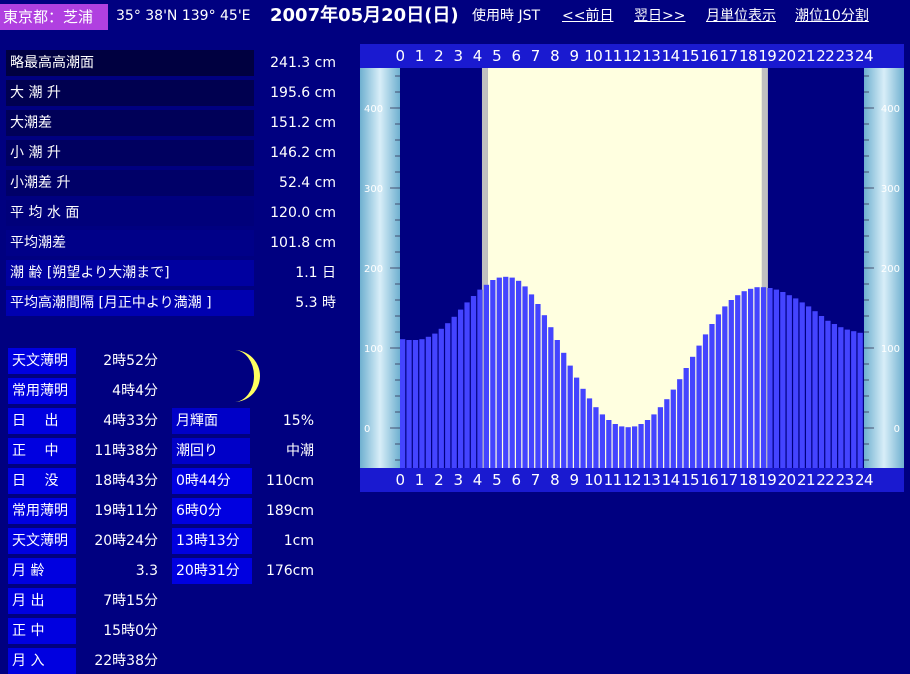 The width and height of the screenshot is (910, 674). I want to click on hour-label-bottom: 22, so click(825, 480).